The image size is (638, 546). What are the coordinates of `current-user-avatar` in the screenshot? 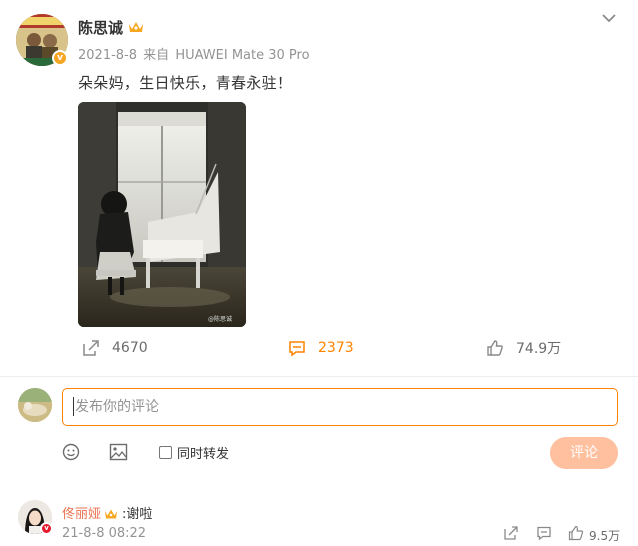 It's located at (35, 405).